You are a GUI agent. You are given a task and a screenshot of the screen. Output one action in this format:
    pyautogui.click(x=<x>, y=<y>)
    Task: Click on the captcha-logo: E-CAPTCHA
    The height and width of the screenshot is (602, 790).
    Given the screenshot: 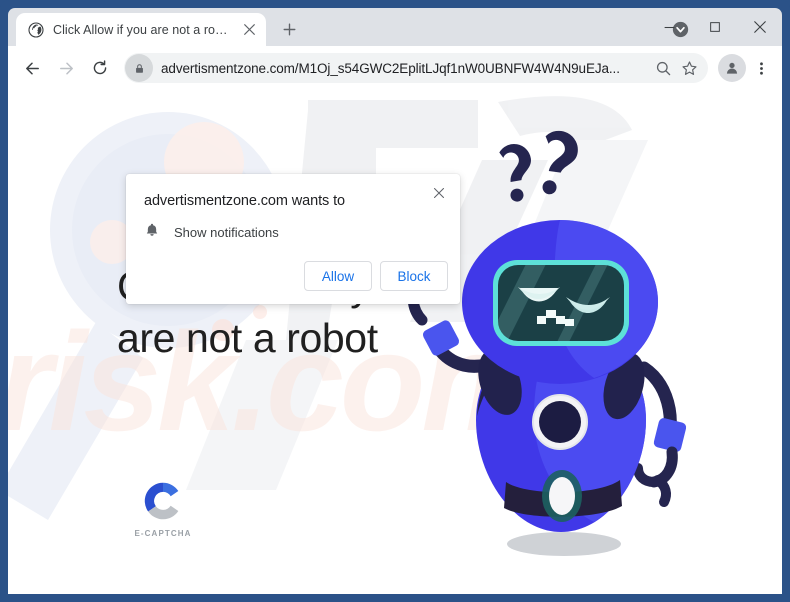 What is the action you would take?
    pyautogui.click(x=163, y=508)
    